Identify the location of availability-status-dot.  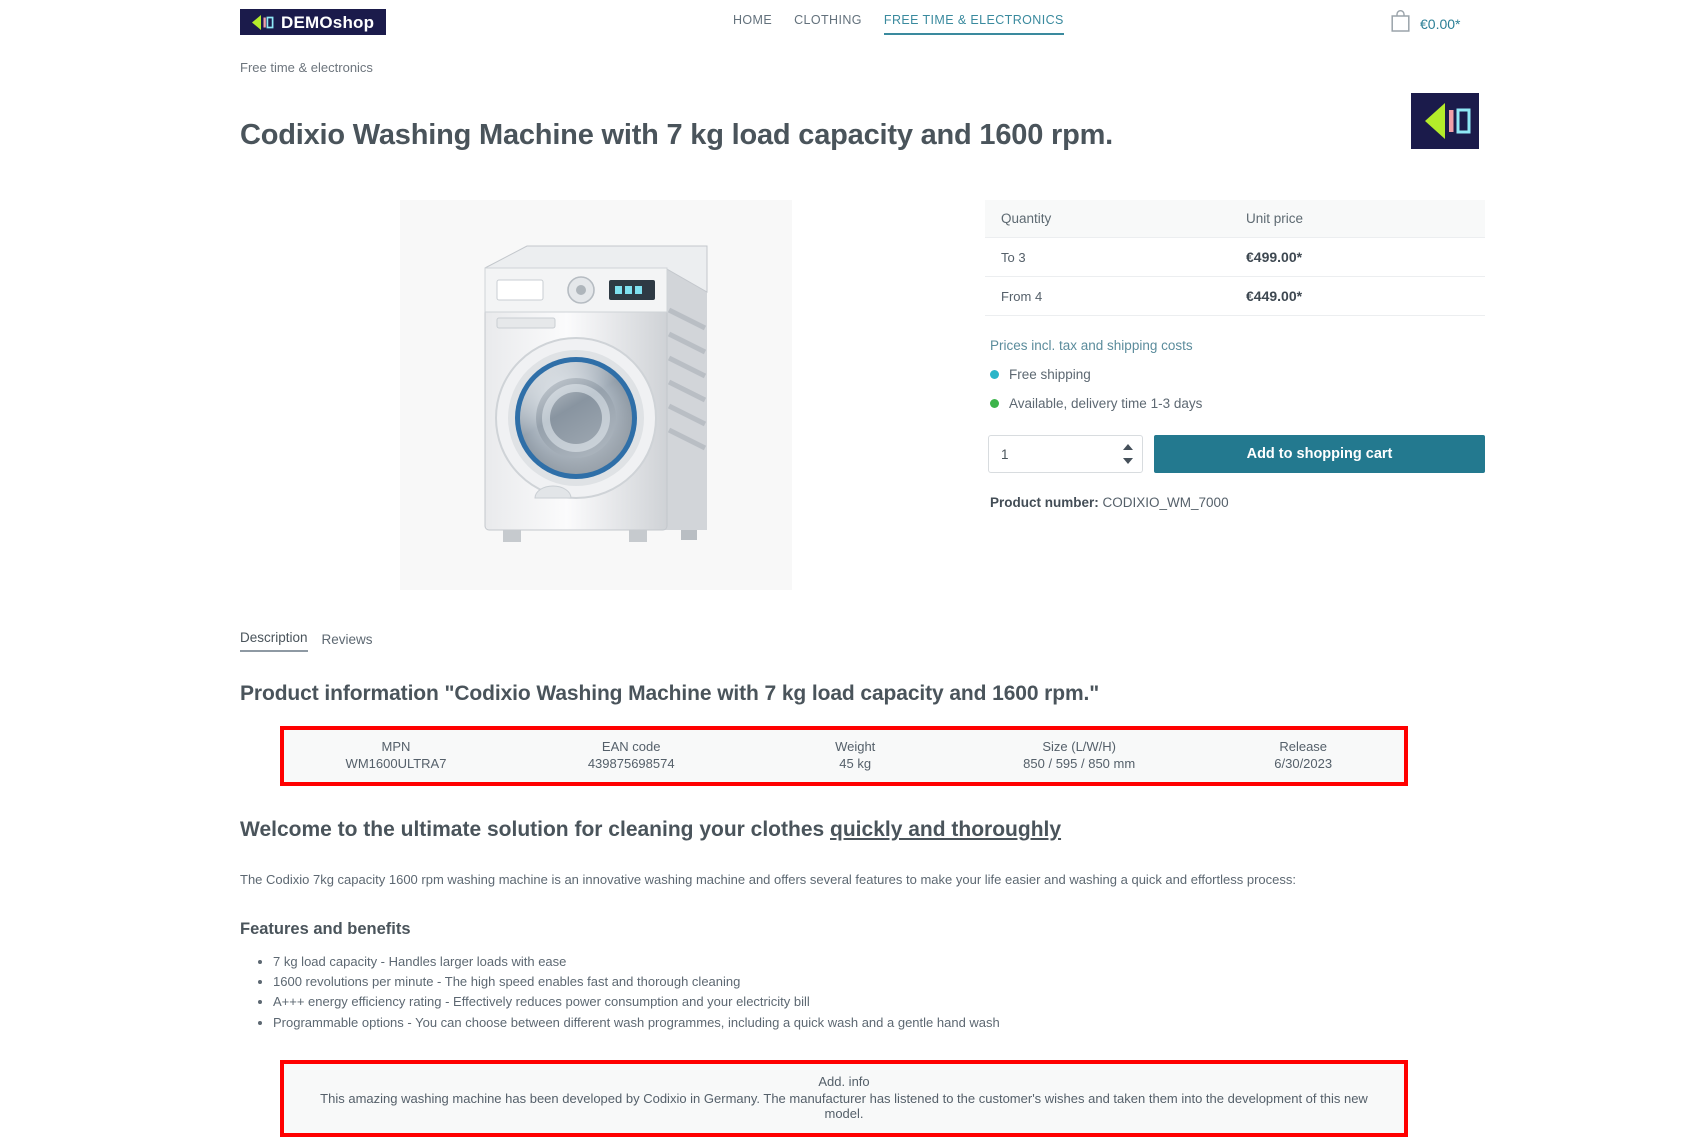
(994, 403).